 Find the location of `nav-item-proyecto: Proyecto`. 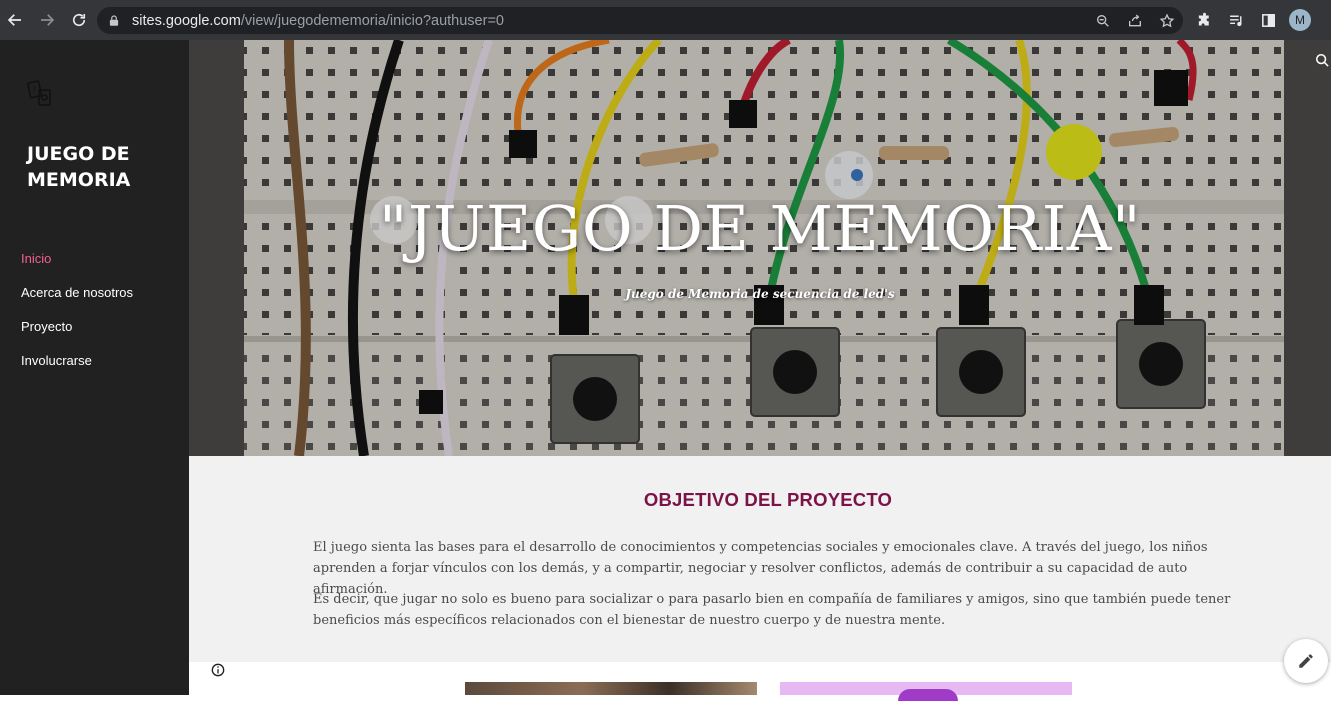

nav-item-proyecto: Proyecto is located at coordinates (77, 335).